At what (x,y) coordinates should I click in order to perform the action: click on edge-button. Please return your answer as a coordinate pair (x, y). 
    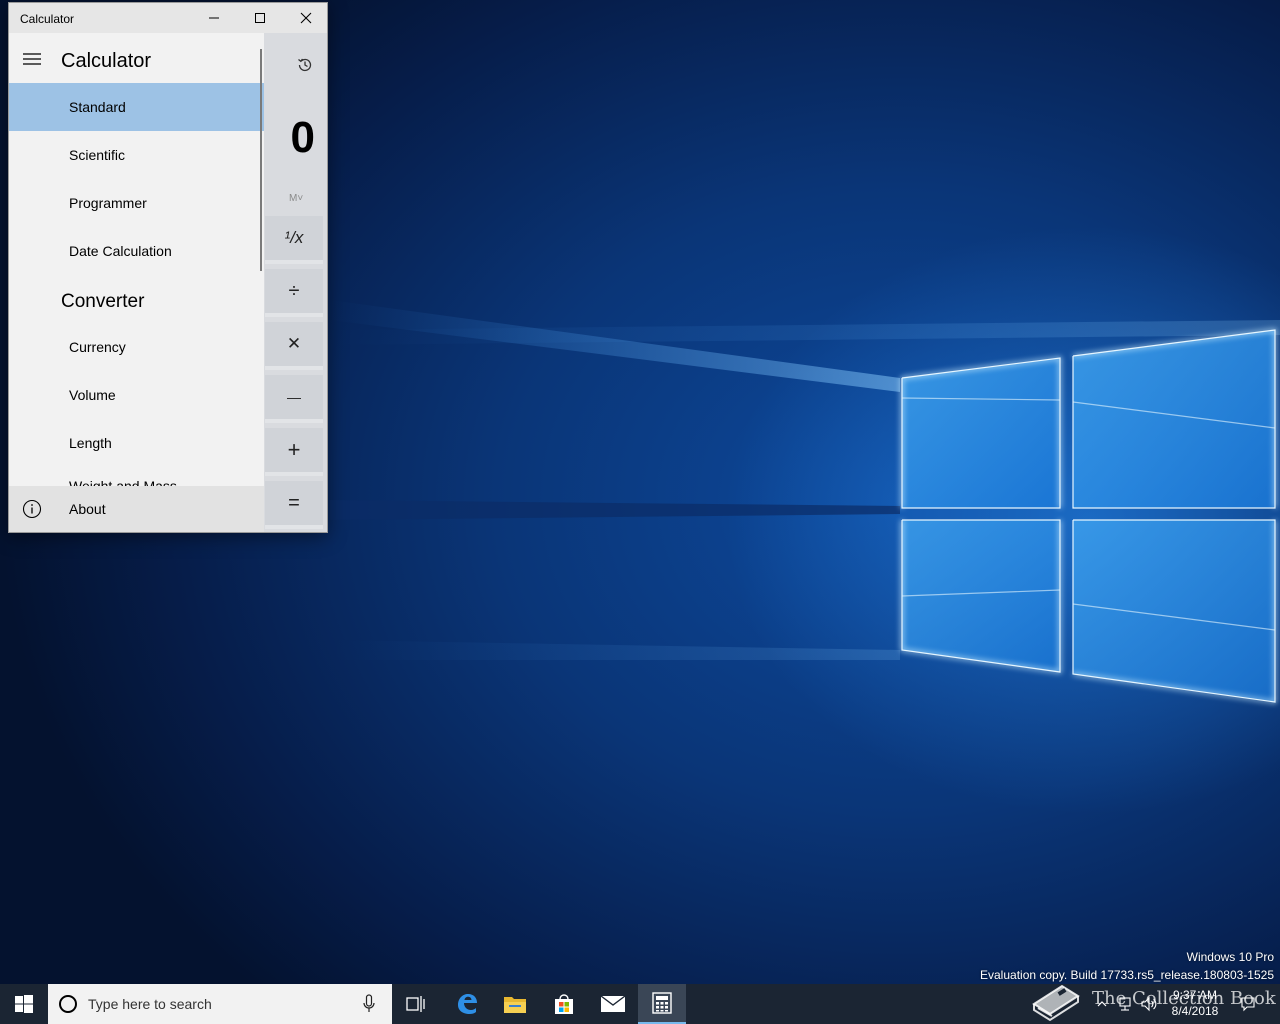
    Looking at the image, I should click on (467, 1004).